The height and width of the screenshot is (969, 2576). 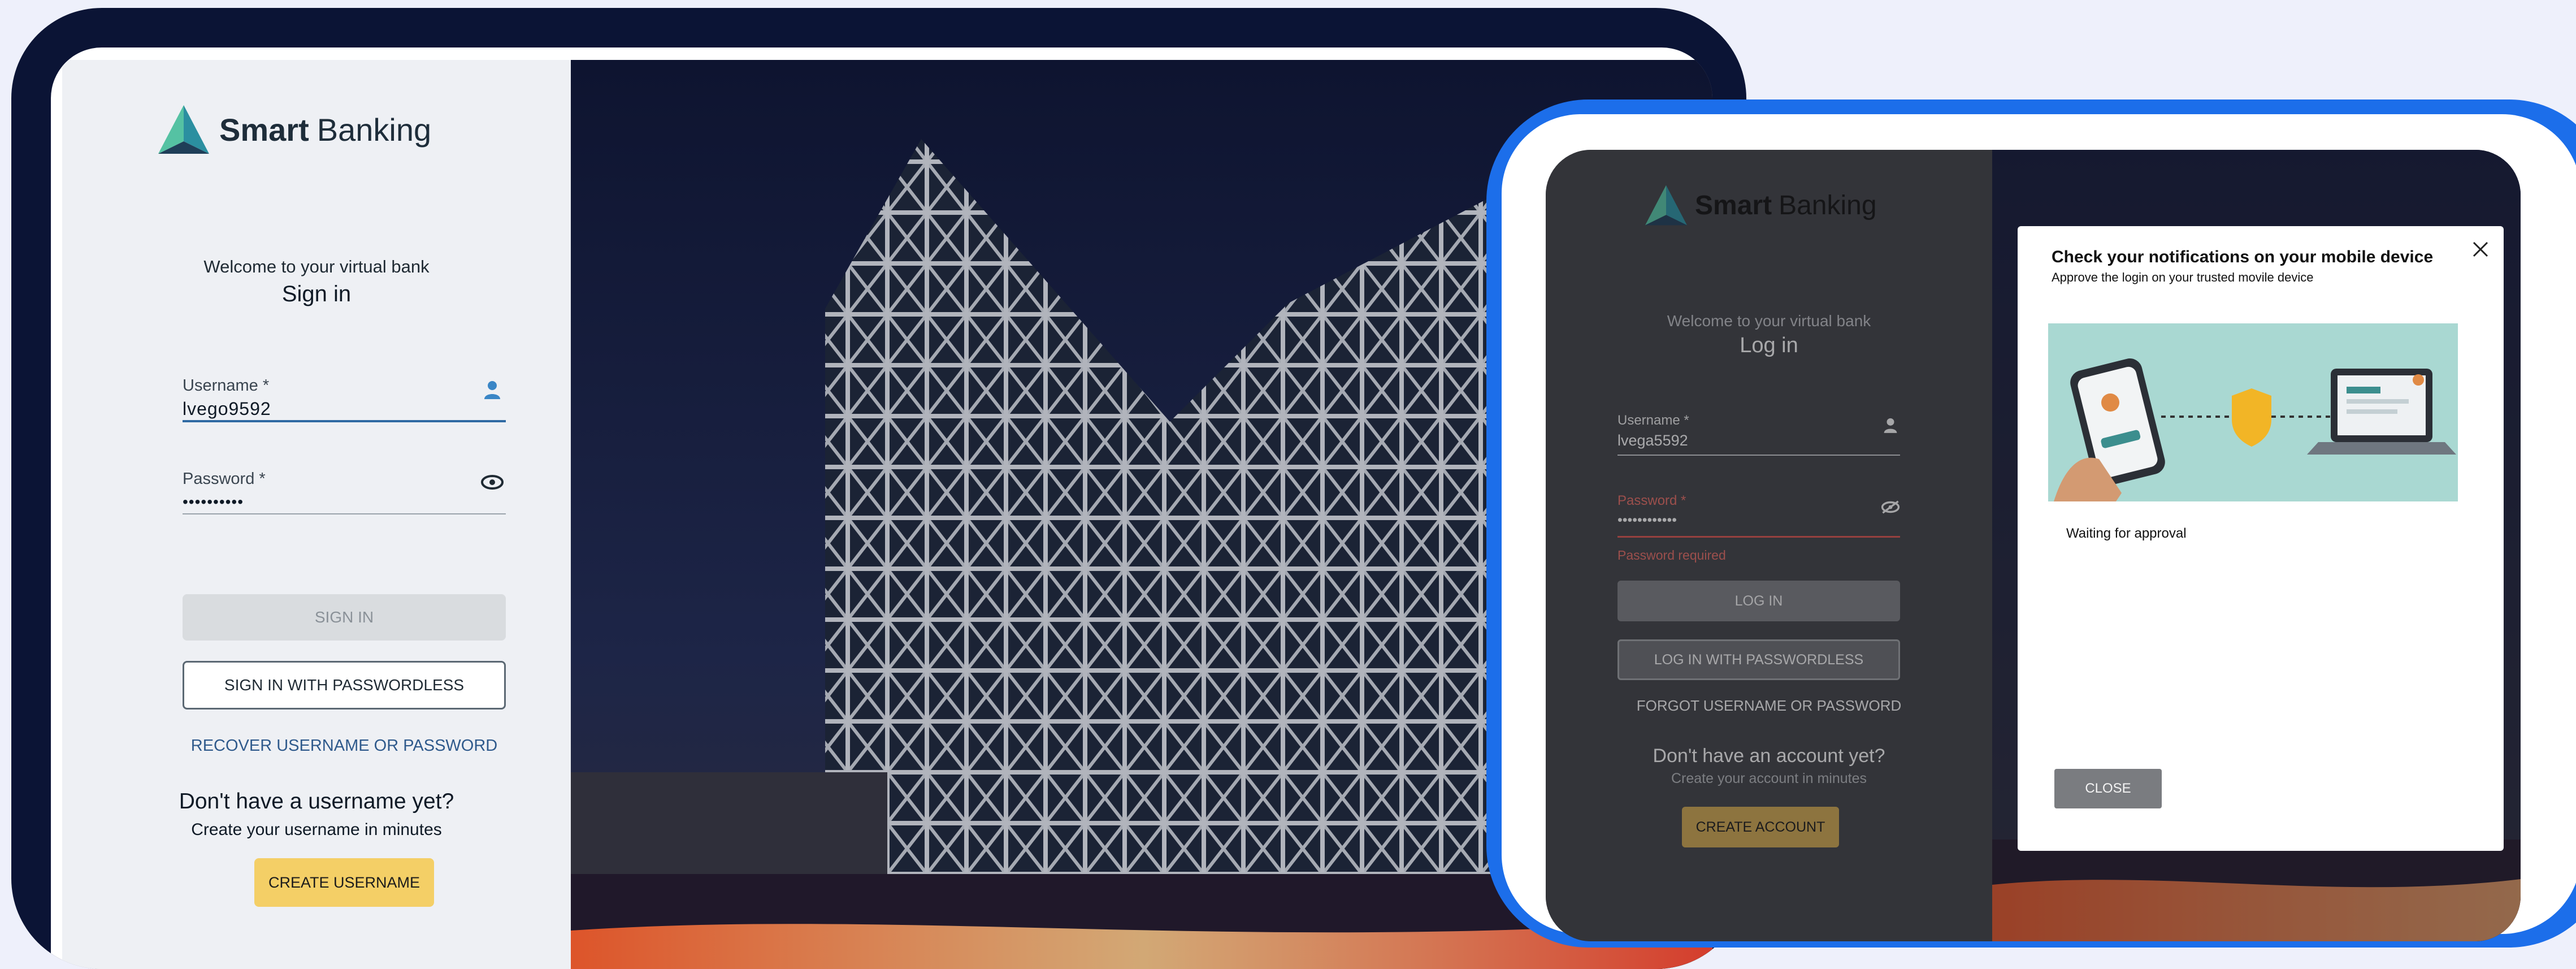 I want to click on username-field: Username * lvego9592, so click(x=344, y=408).